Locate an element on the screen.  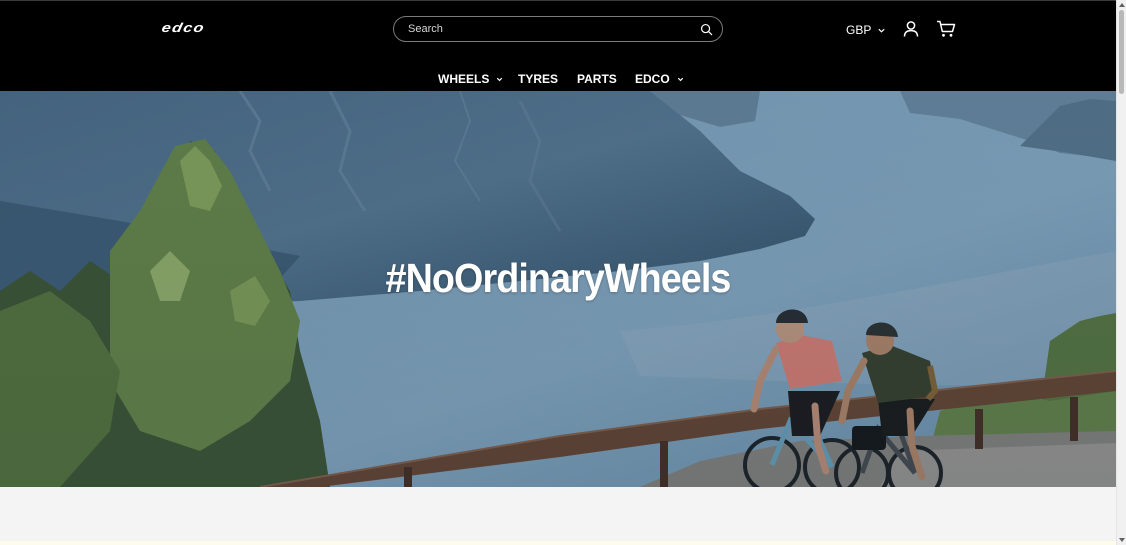
user-icon is located at coordinates (911, 29).